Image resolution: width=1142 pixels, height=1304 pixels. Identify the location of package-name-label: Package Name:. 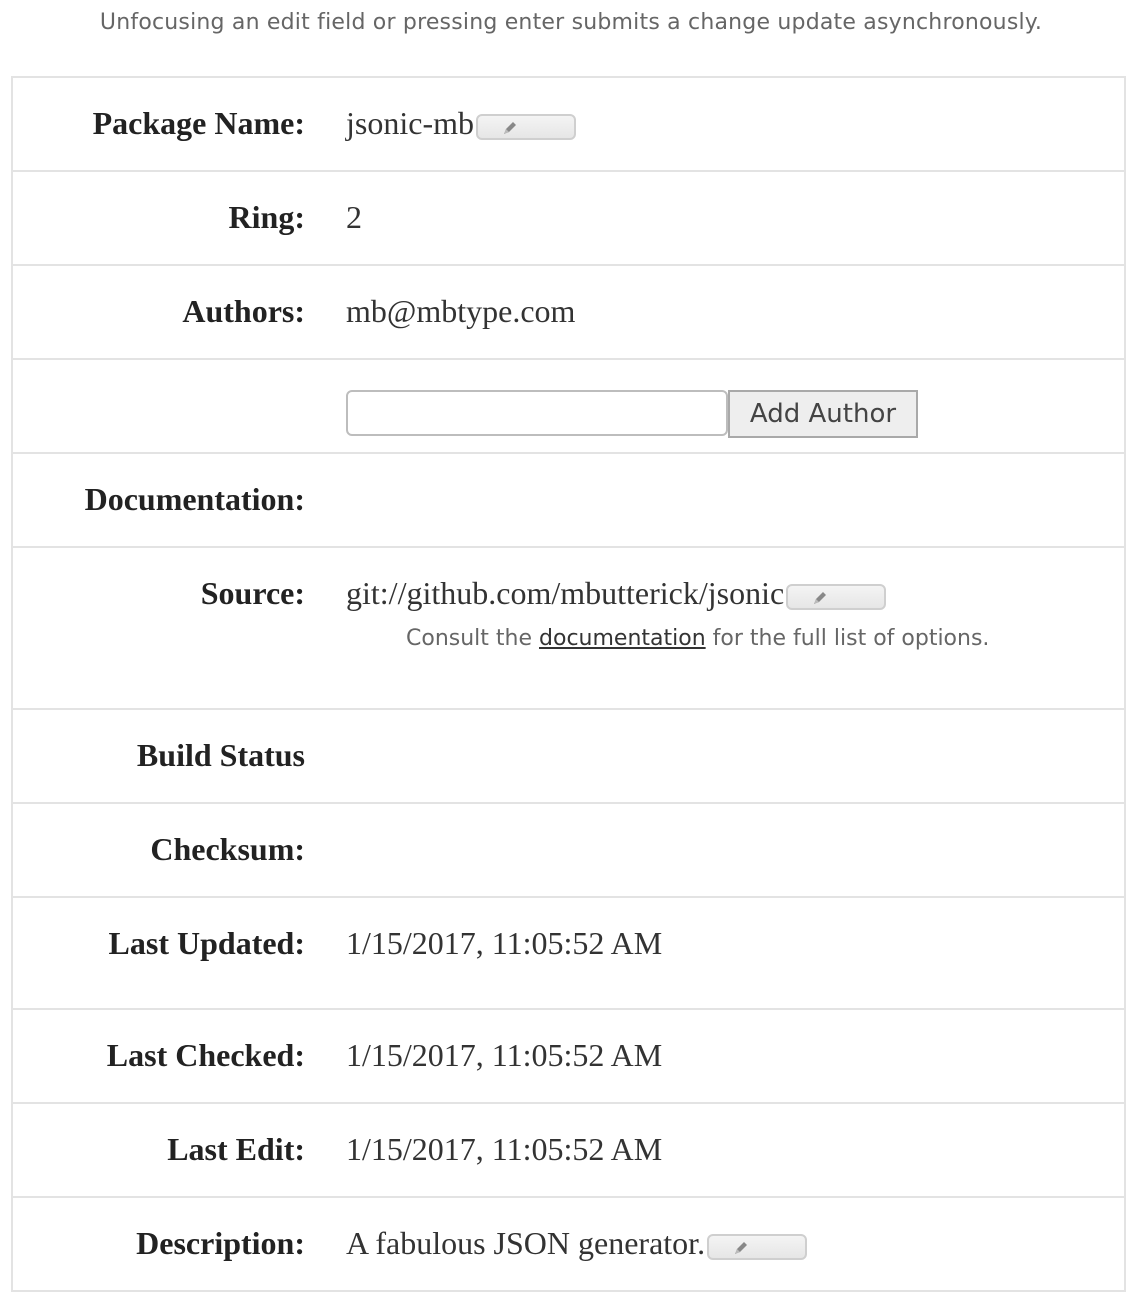
(198, 123).